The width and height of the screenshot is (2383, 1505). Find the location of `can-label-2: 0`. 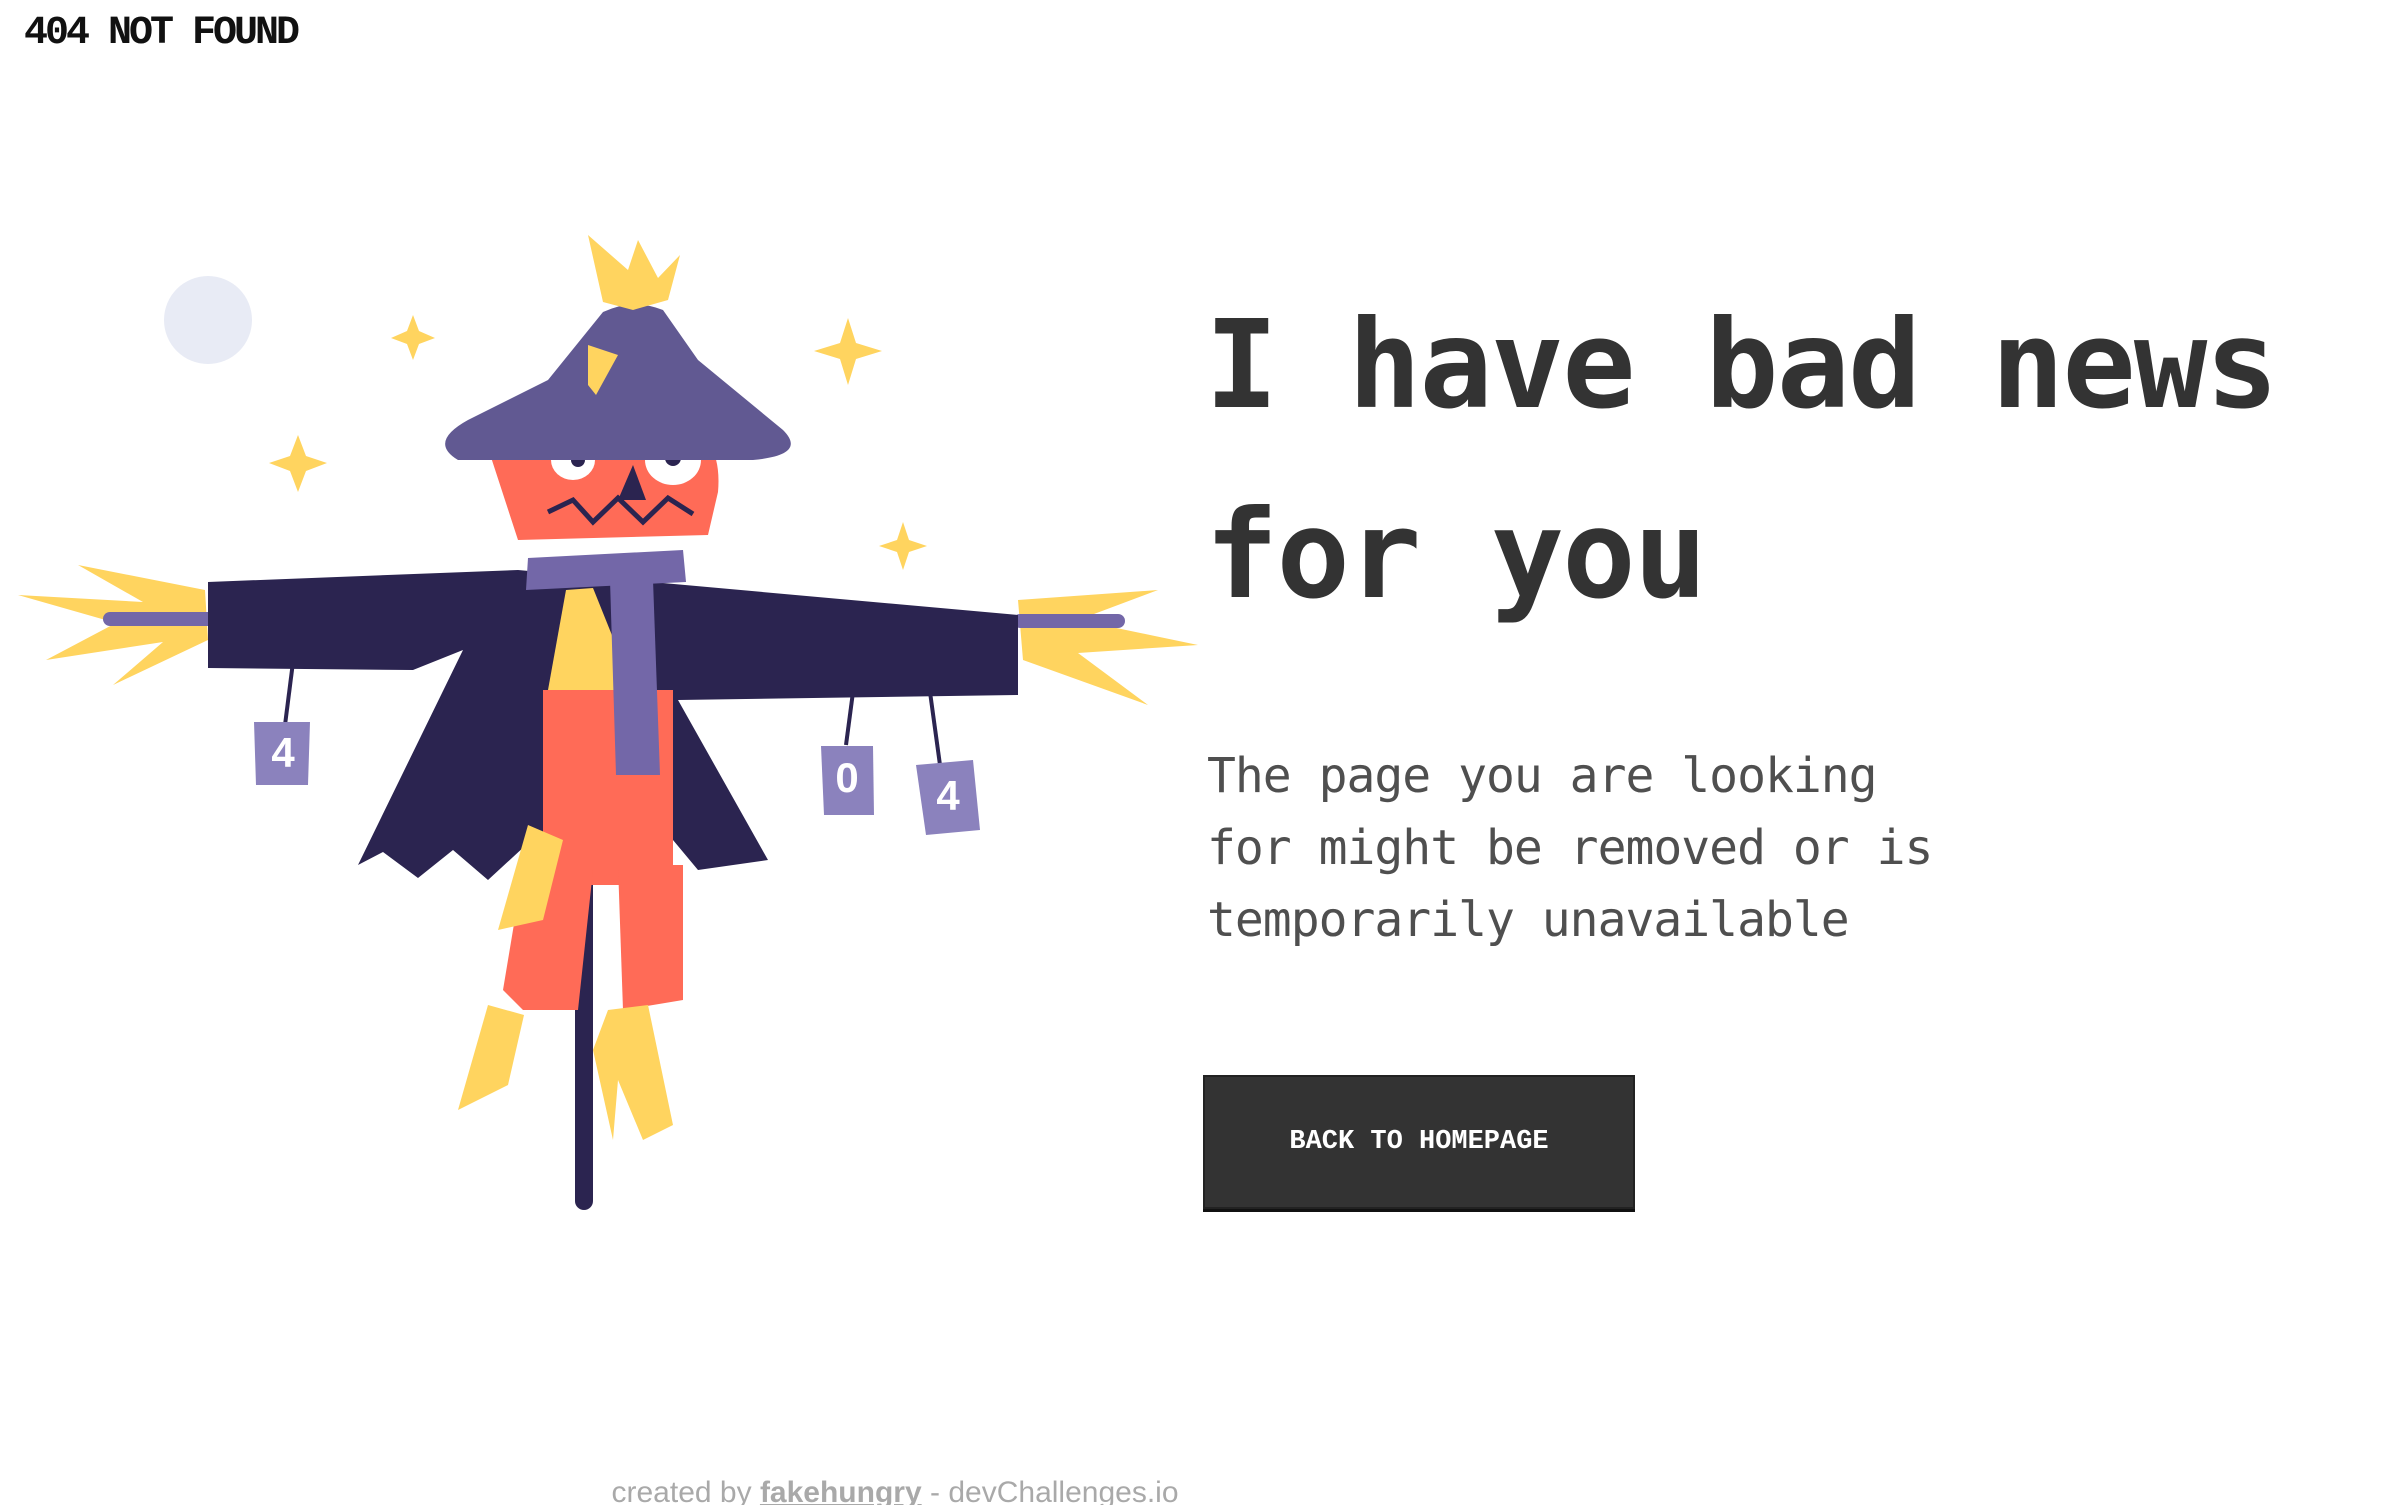

can-label-2: 0 is located at coordinates (846, 777).